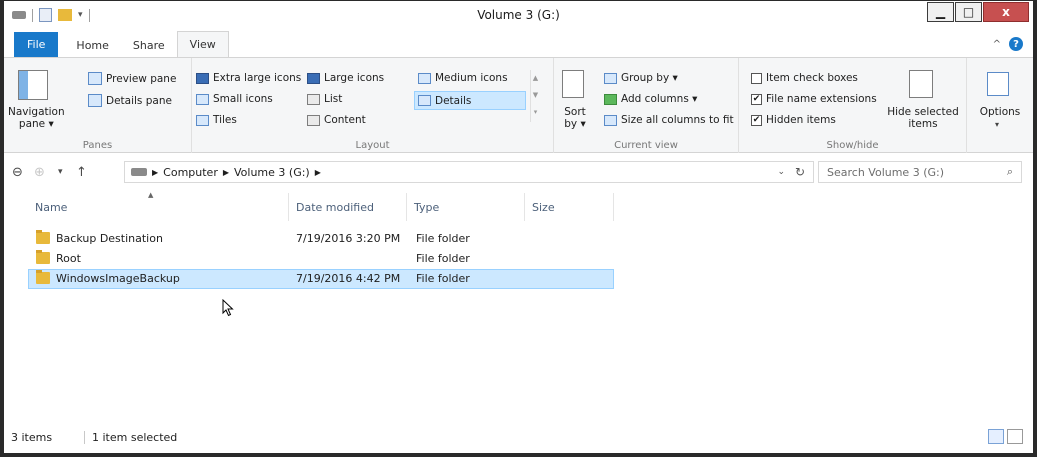 The height and width of the screenshot is (457, 1037). Describe the element at coordinates (81, 172) in the screenshot. I see `up-button: ↑` at that location.